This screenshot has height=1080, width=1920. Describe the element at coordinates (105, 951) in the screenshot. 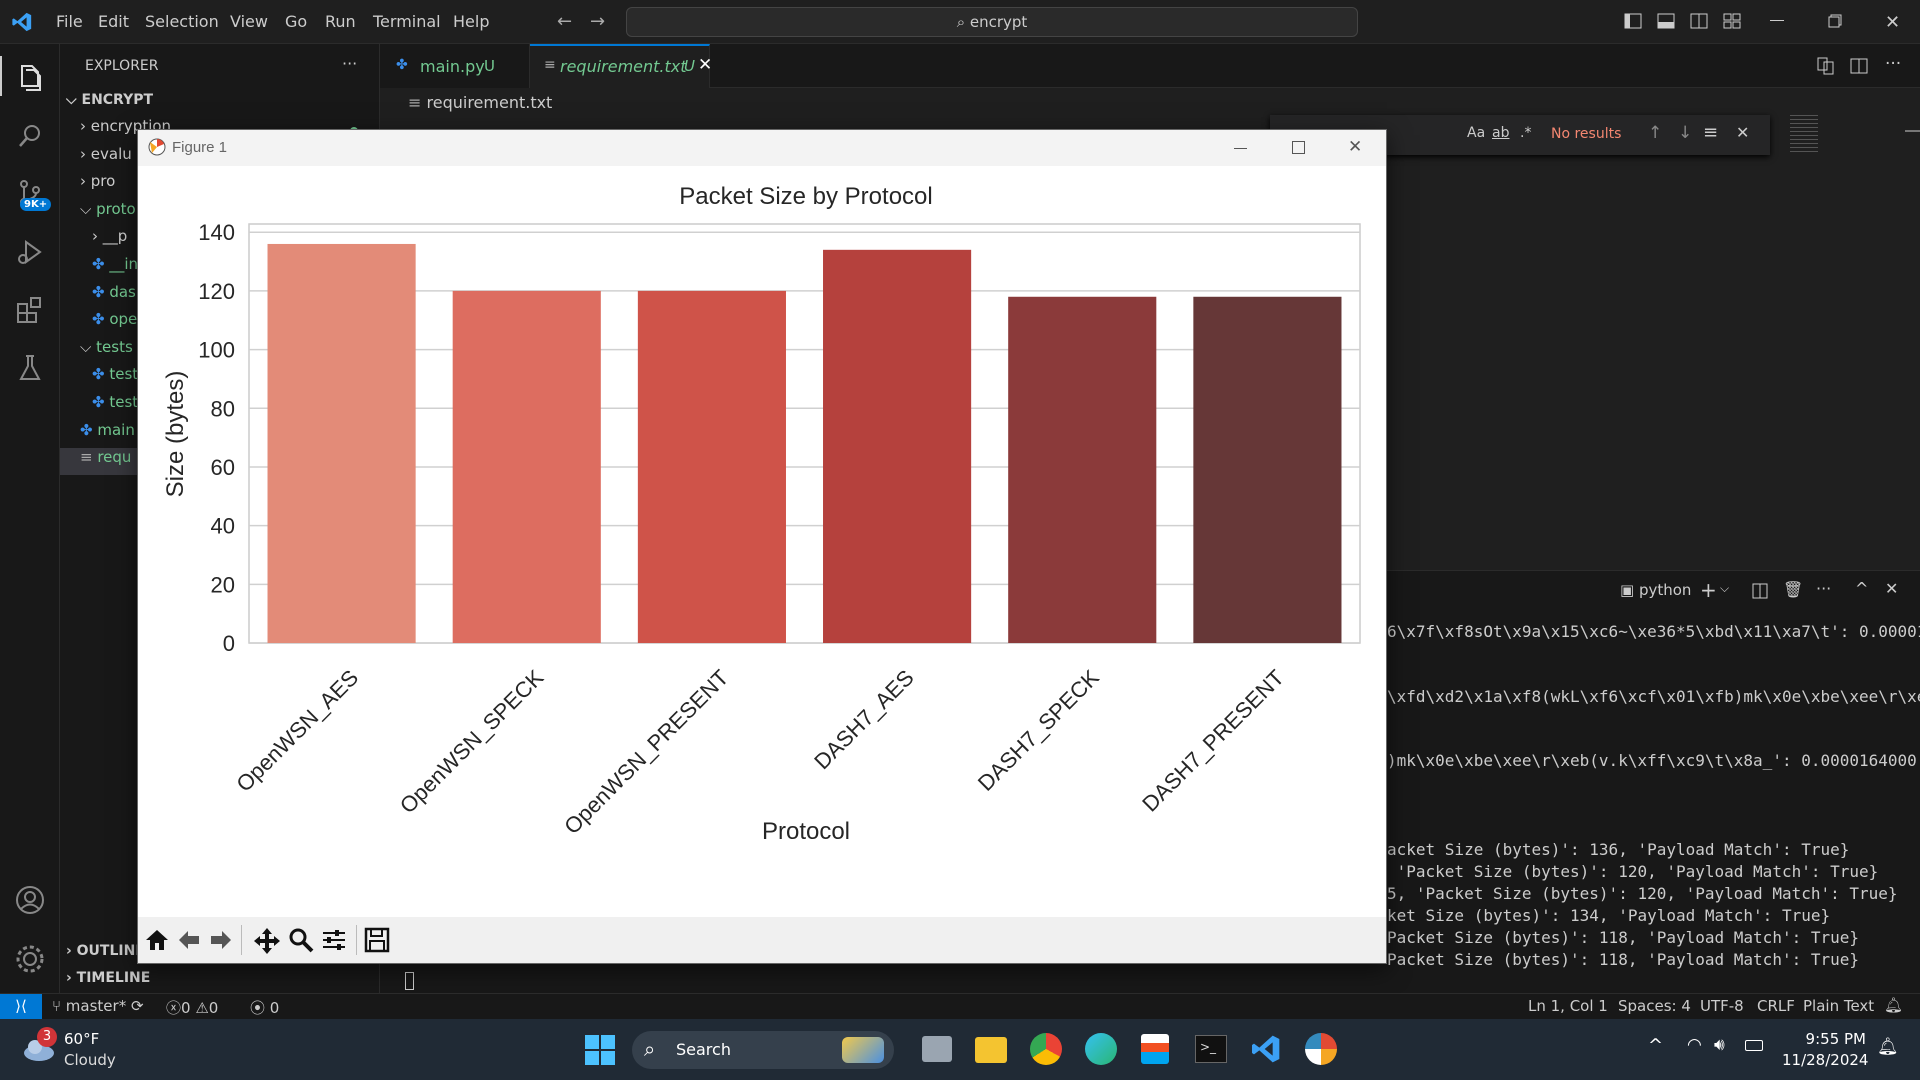

I see `outline-section: › OUTLINE` at that location.